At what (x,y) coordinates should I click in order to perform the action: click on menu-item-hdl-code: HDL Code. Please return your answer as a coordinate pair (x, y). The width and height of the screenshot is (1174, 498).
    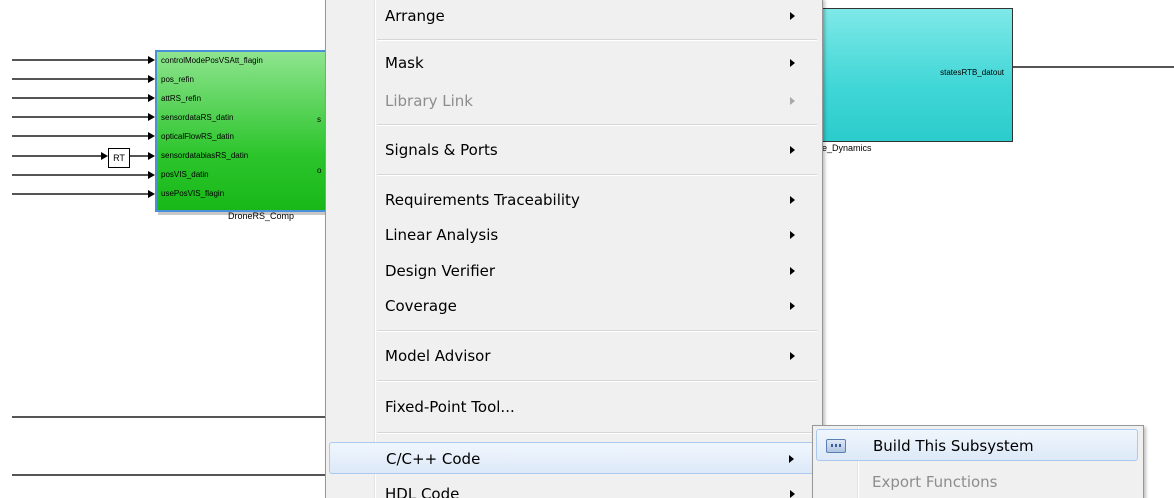
    Looking at the image, I should click on (574, 488).